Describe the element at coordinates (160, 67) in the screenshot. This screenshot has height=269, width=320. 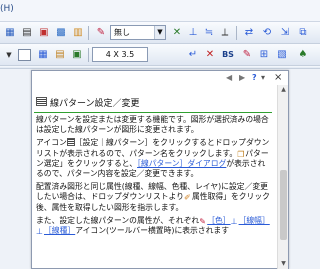
I see `toolbar-third` at that location.